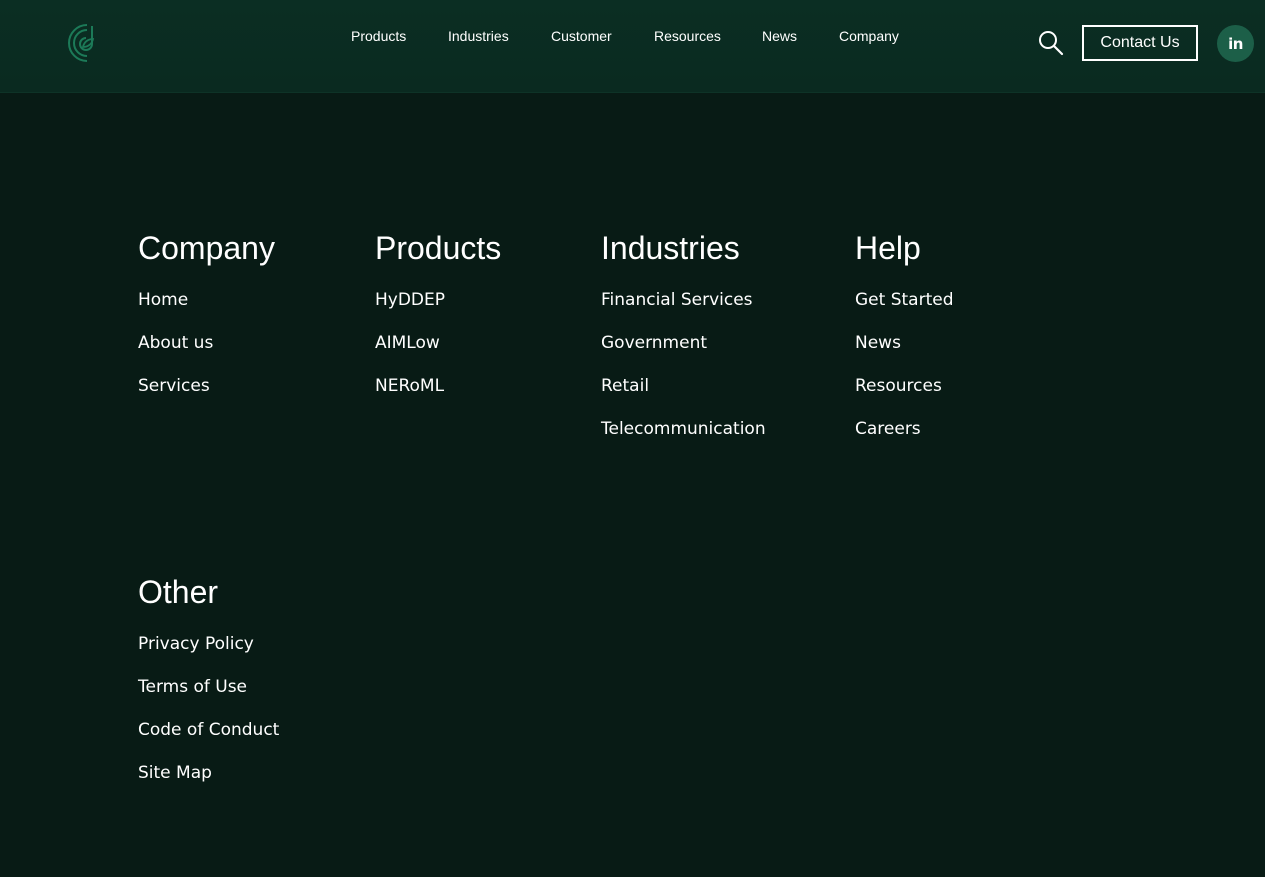  I want to click on contact-us-button: Contact Us, so click(1140, 43).